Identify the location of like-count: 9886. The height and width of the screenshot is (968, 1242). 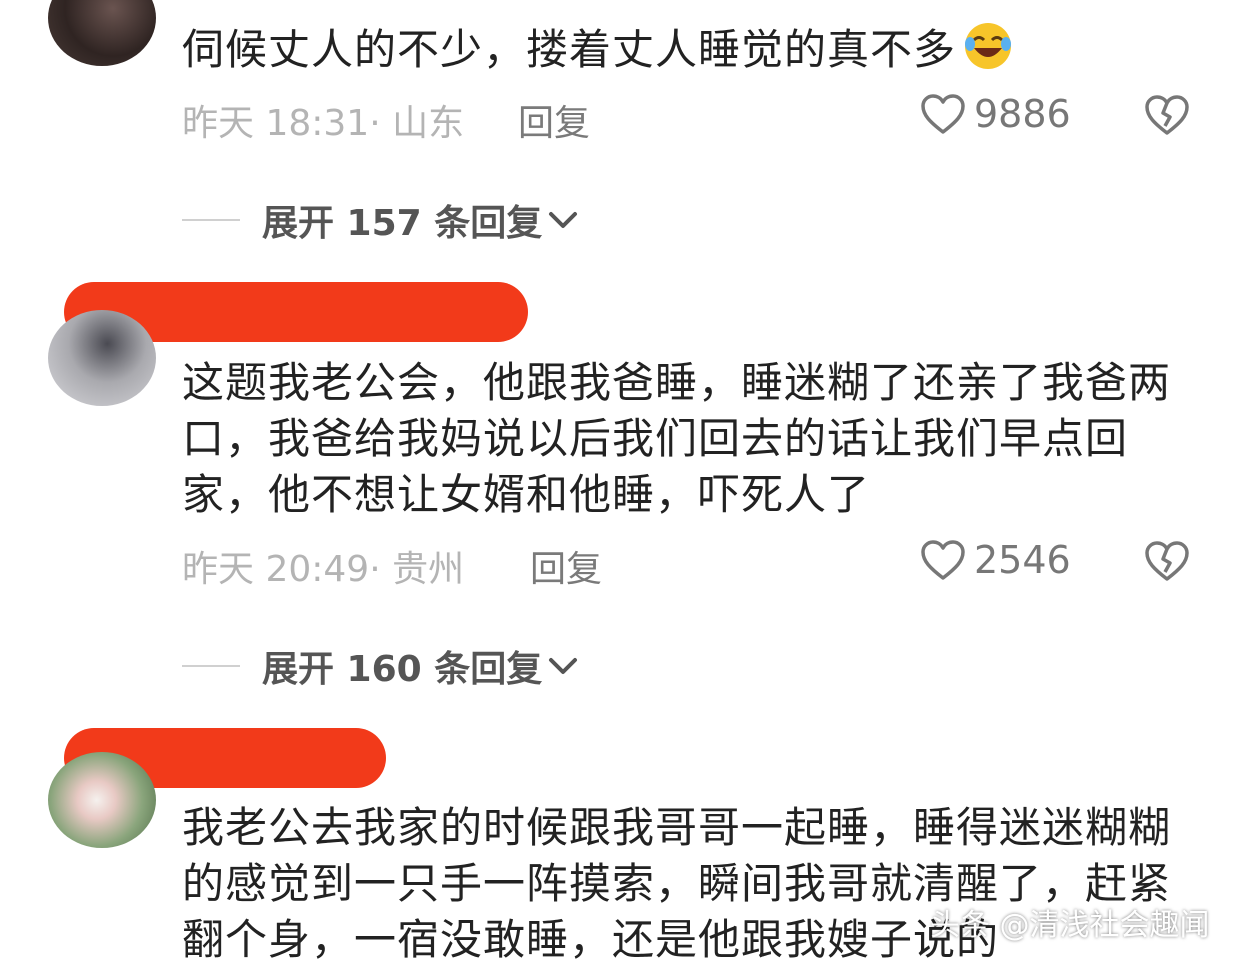
(1022, 114).